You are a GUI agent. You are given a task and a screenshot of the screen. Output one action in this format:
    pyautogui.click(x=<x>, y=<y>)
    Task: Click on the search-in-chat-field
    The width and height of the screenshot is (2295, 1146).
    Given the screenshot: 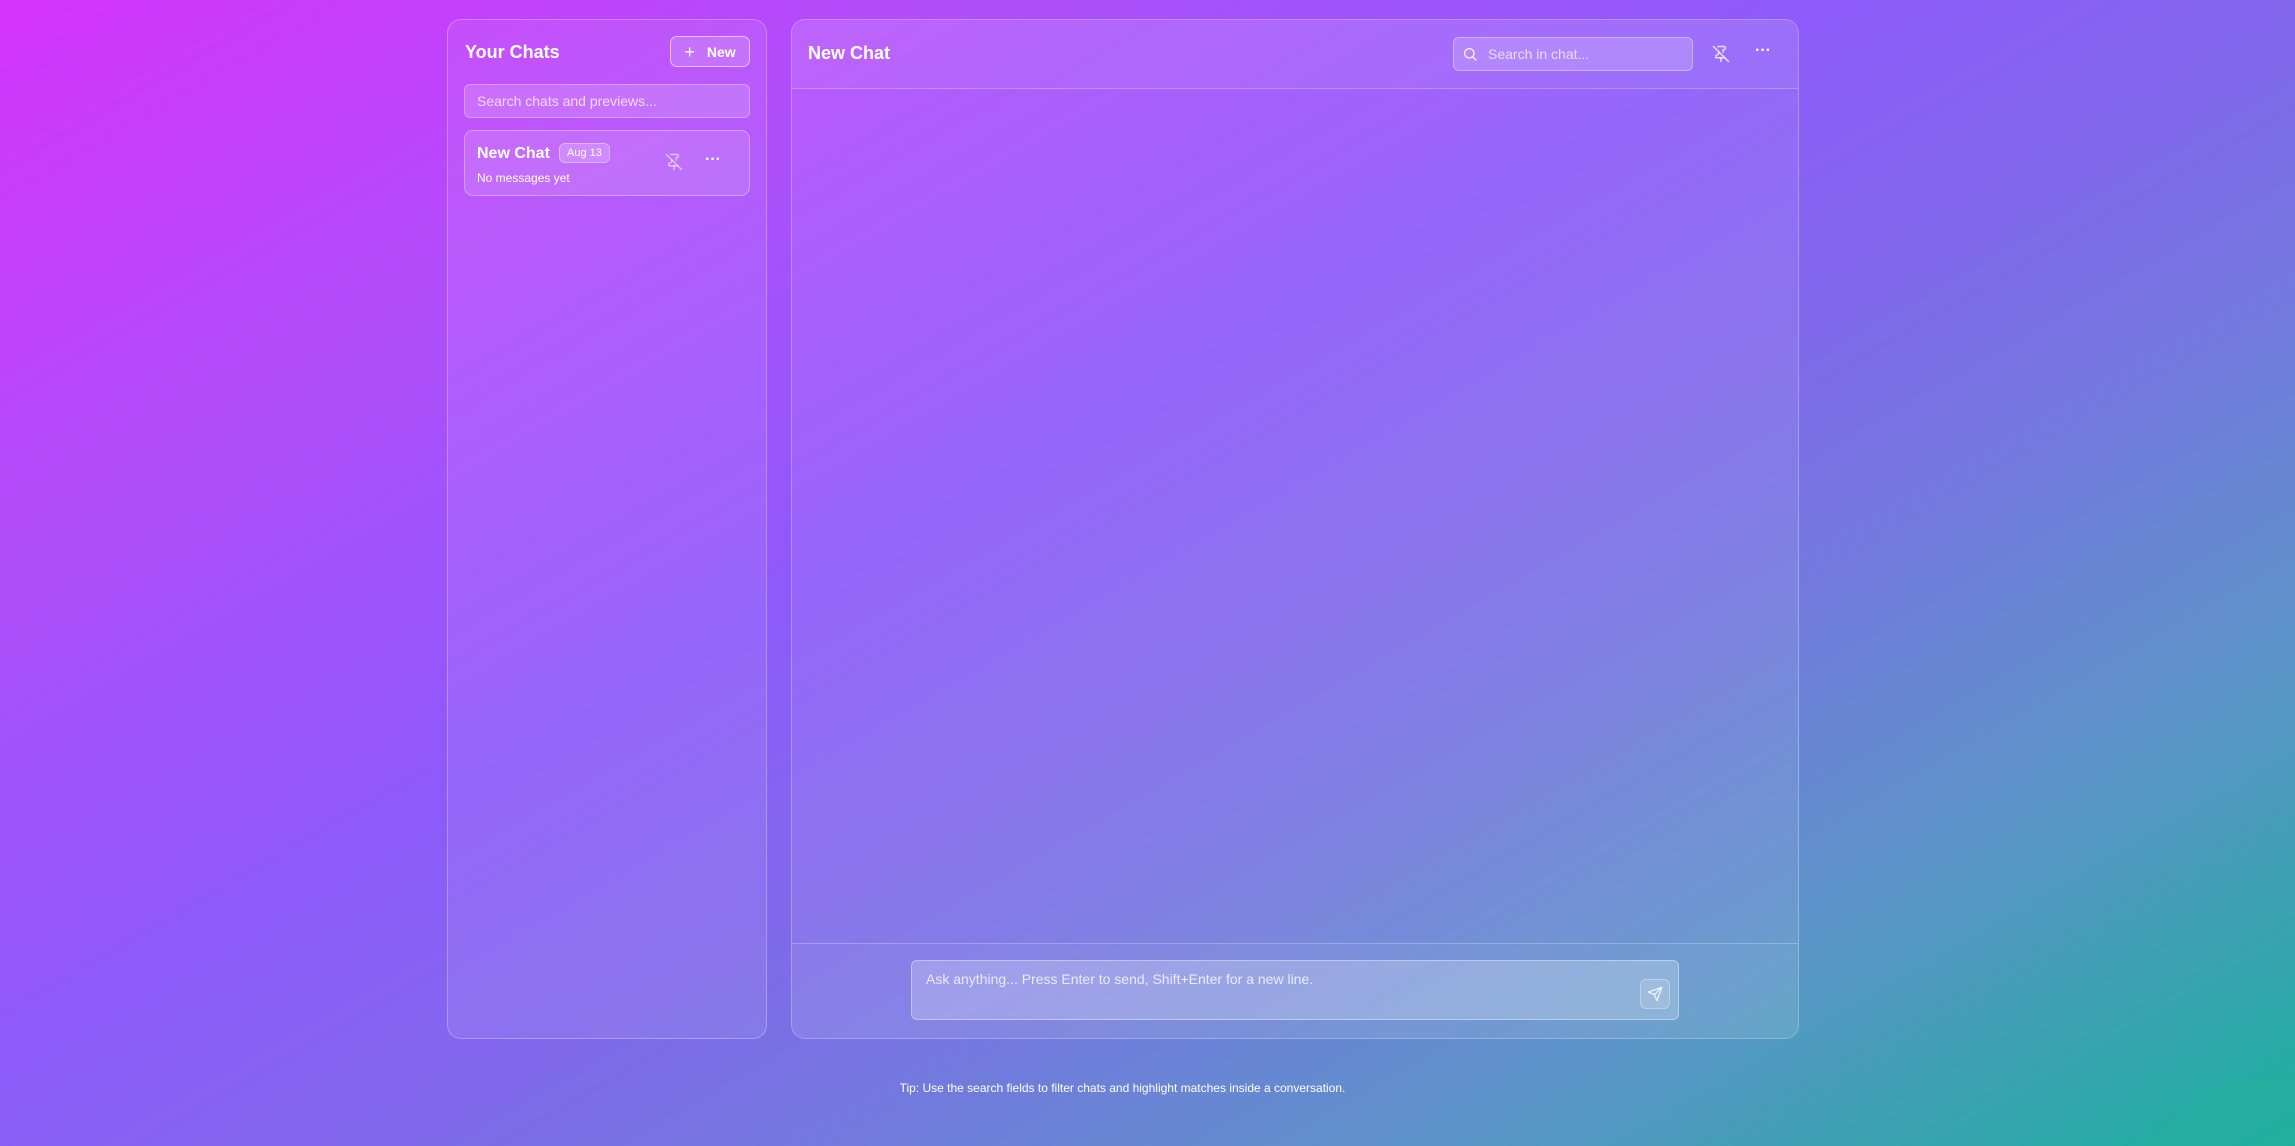 What is the action you would take?
    pyautogui.click(x=1573, y=54)
    